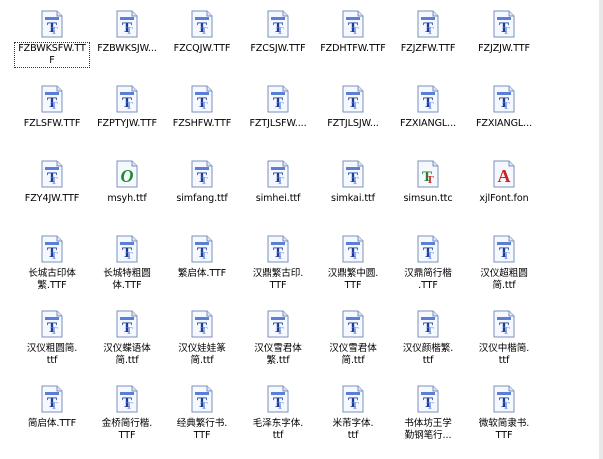 This screenshot has height=459, width=603. I want to click on file-item: T T 汉仪娃娃篆 简.ttf, so click(202, 338).